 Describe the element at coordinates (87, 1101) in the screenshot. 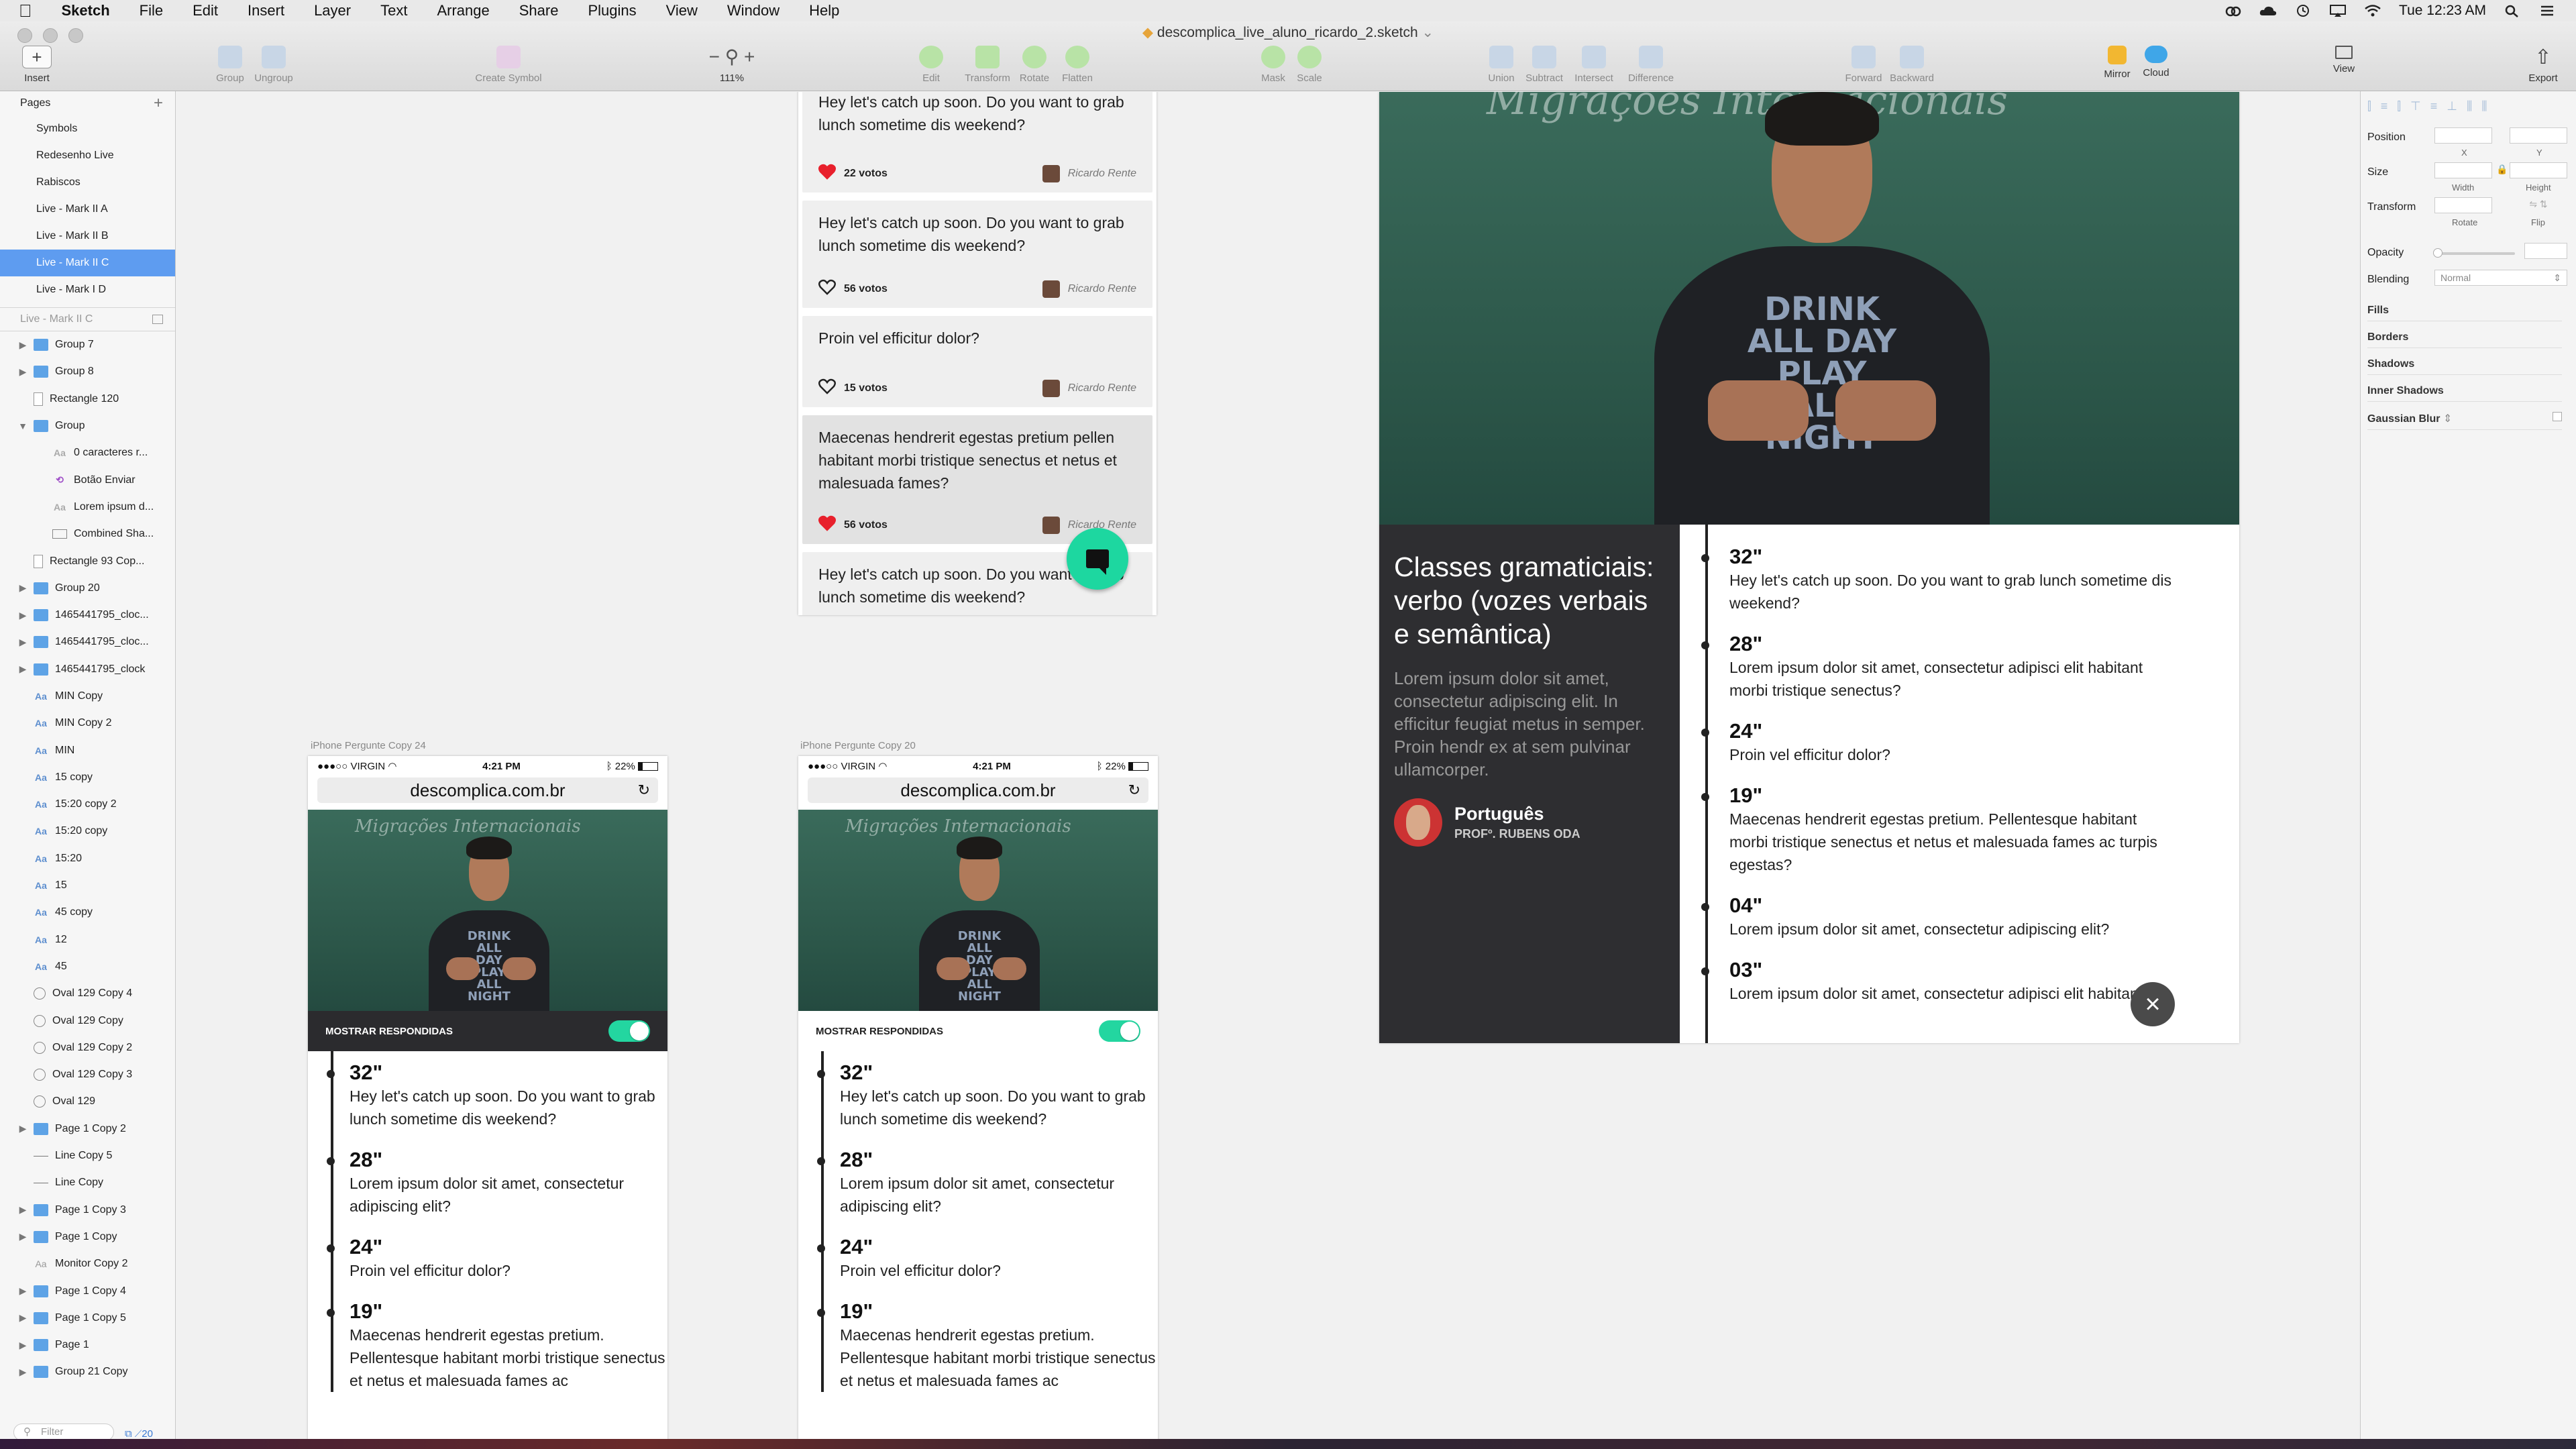

I see `layer-row: Oval 129` at that location.